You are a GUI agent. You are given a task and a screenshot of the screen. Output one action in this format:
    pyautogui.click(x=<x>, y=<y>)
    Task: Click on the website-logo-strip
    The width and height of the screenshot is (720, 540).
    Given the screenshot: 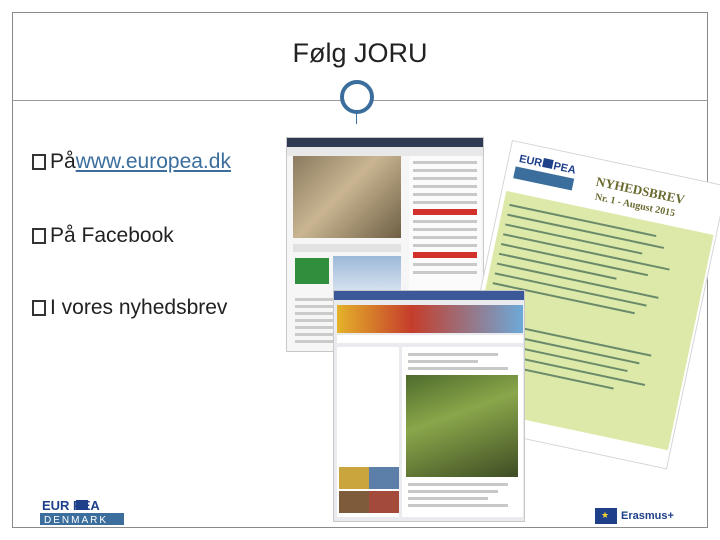 What is the action you would take?
    pyautogui.click(x=385, y=151)
    